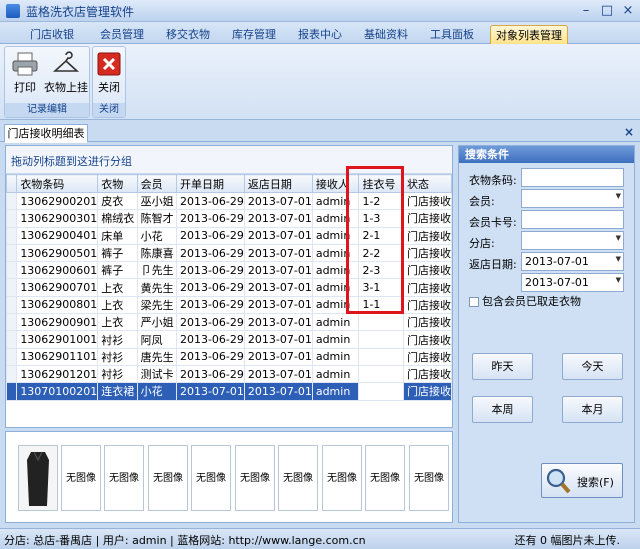 This screenshot has height=549, width=640. Describe the element at coordinates (592, 409) in the screenshot. I see `this-month-button: 本月` at that location.